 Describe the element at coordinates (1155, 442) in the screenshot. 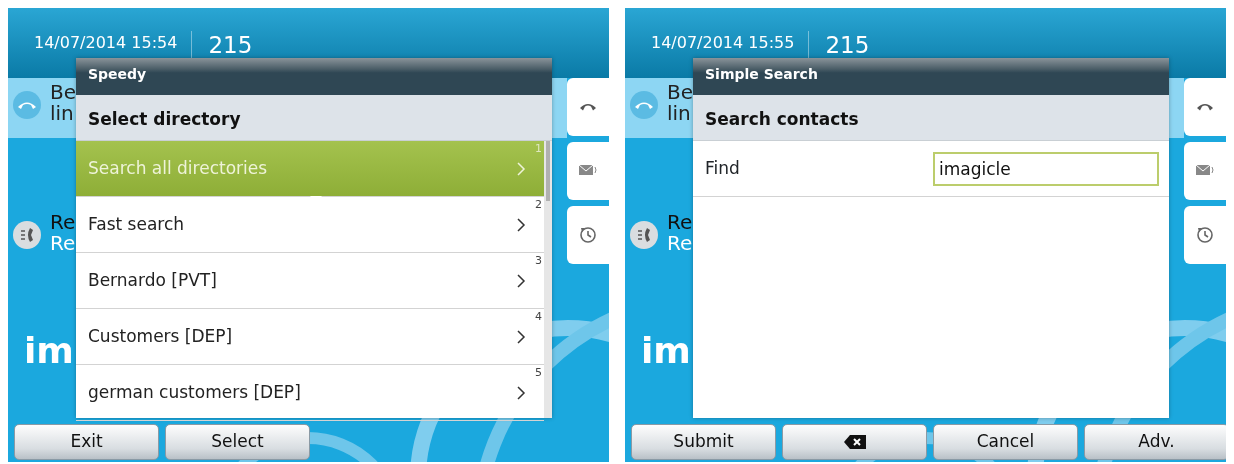

I see `softkey-button: Adv.` at that location.